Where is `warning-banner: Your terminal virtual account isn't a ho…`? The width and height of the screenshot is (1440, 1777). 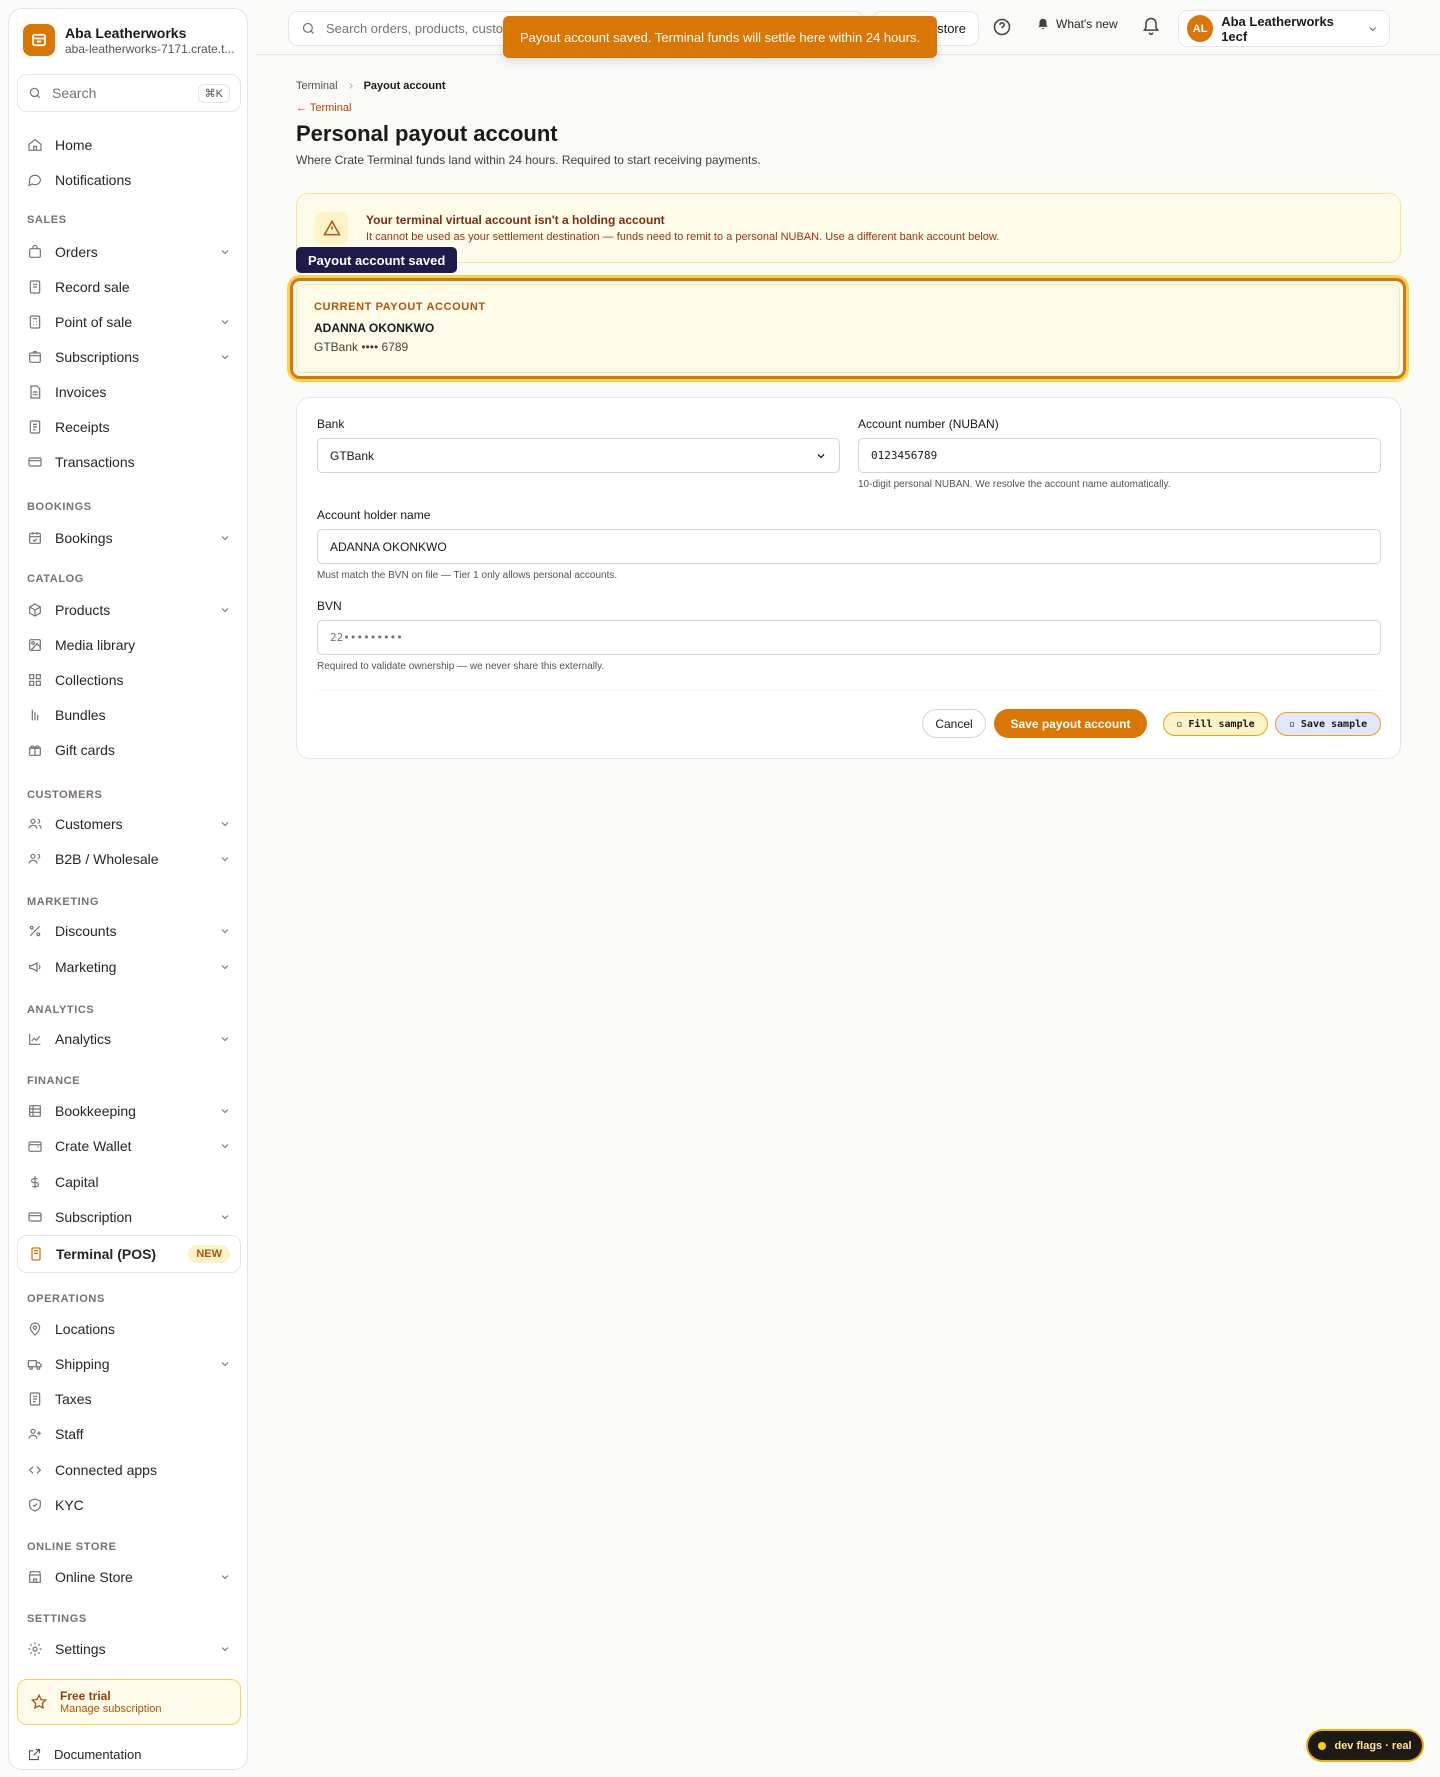 warning-banner: Your terminal virtual account isn't a ho… is located at coordinates (848, 228).